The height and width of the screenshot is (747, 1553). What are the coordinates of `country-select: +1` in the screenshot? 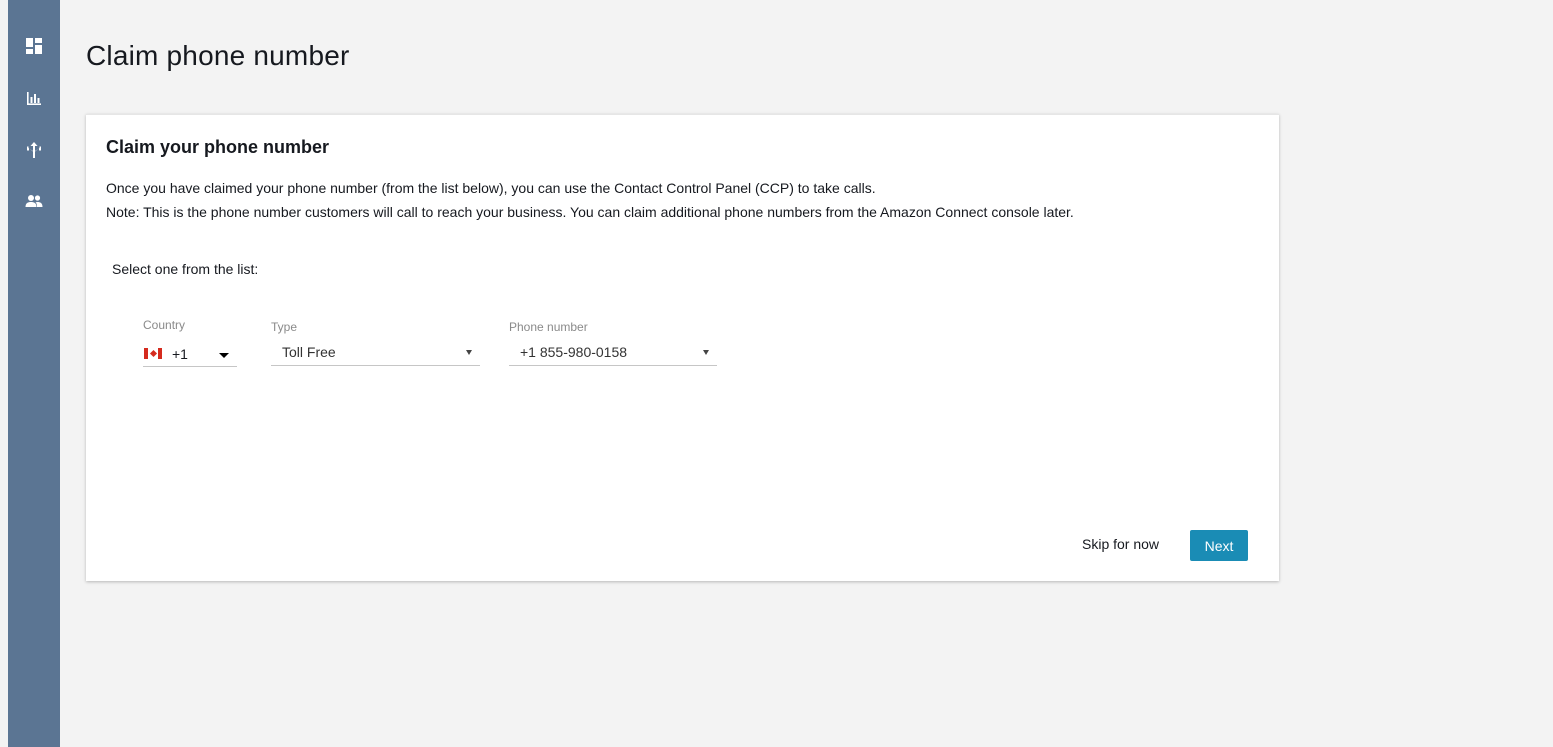 It's located at (190, 354).